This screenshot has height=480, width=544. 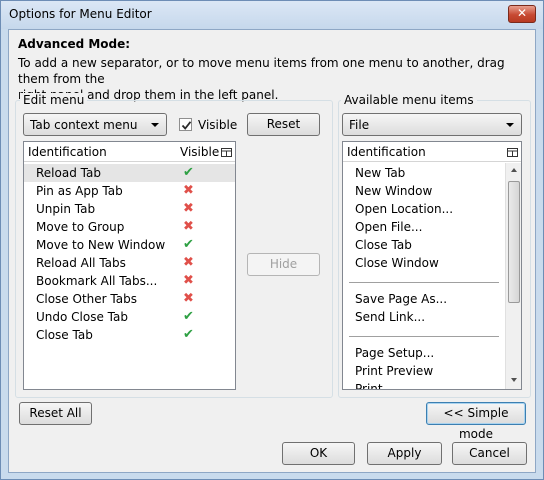 What do you see at coordinates (80, 227) in the screenshot?
I see `list-item-label: Move to Group` at bounding box center [80, 227].